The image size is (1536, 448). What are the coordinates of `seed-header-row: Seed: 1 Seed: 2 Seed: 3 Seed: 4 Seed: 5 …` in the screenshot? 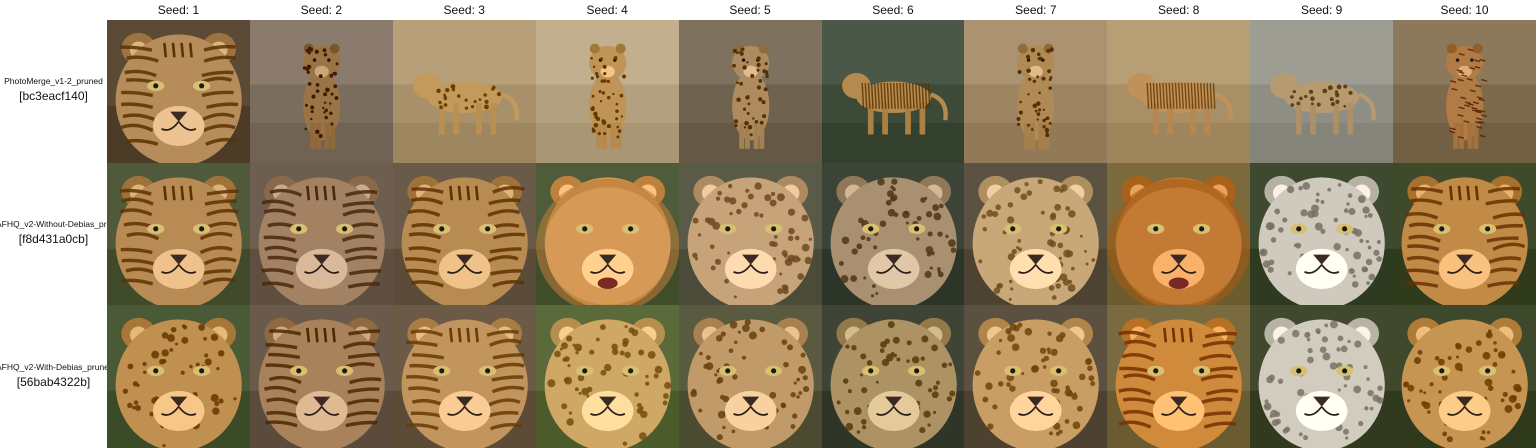 It's located at (821, 10).